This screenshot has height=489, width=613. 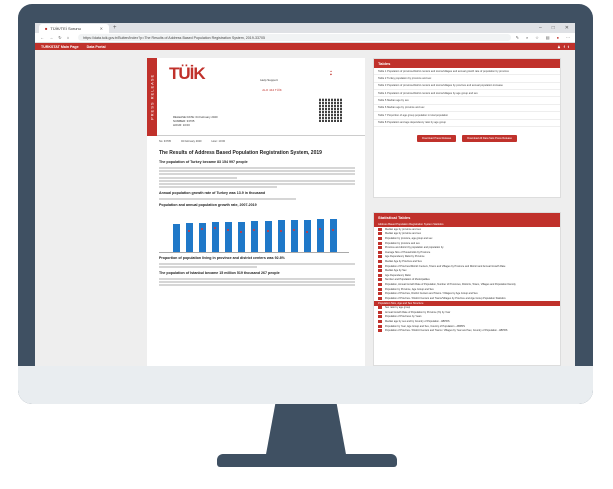 What do you see at coordinates (527, 37) in the screenshot?
I see `search-icon: ⌕` at bounding box center [527, 37].